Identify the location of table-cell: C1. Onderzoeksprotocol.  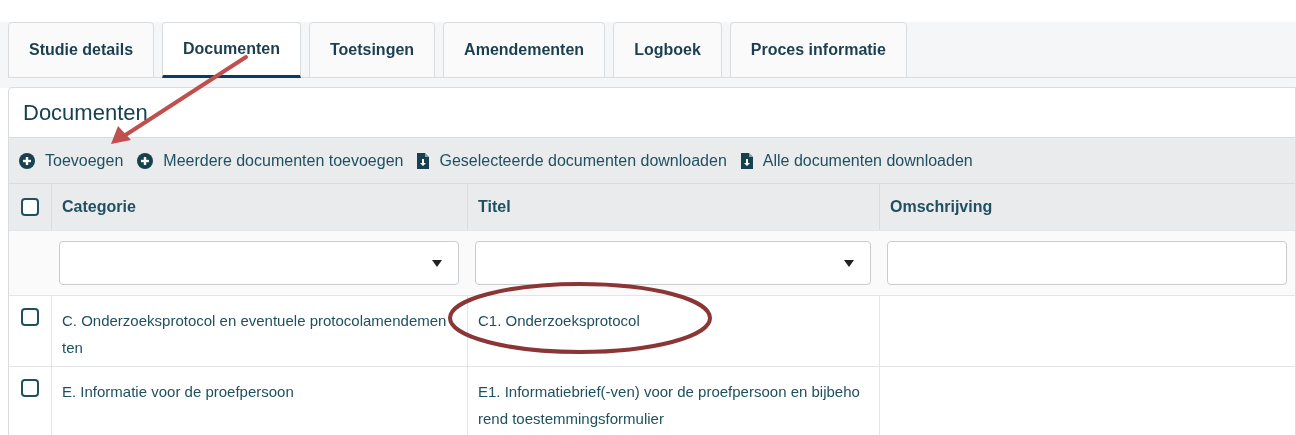
(559, 320).